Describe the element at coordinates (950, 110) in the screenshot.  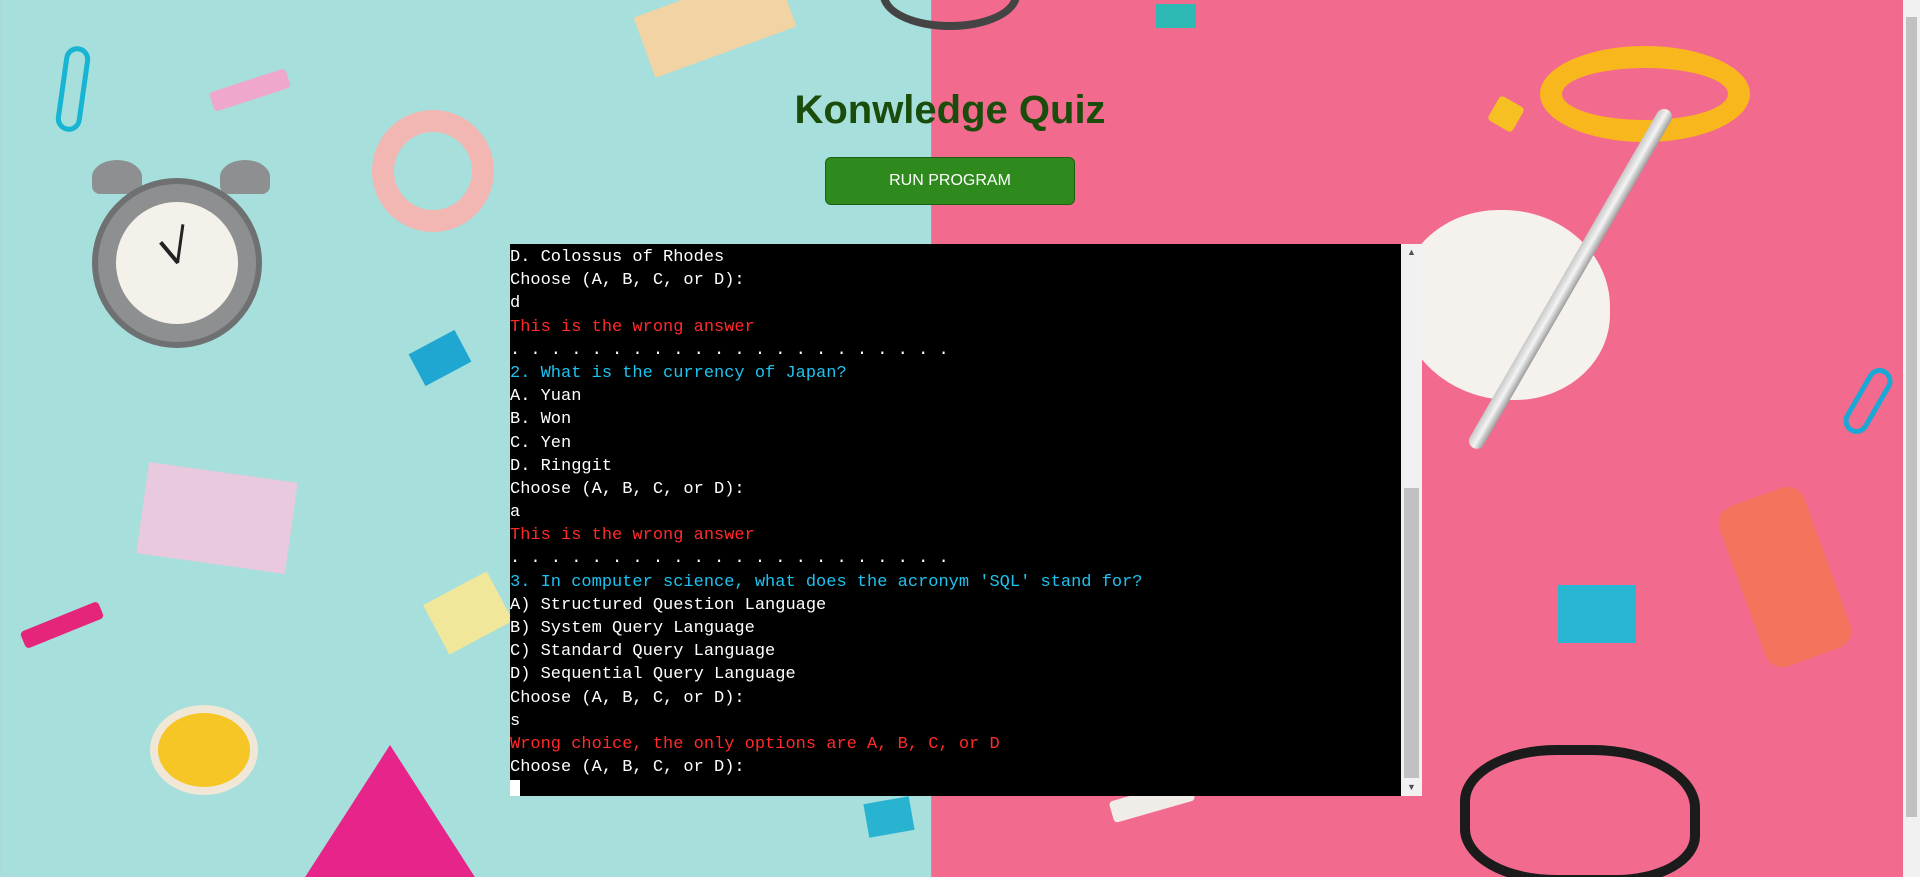
I see `page-title: Konwledge Quiz` at that location.